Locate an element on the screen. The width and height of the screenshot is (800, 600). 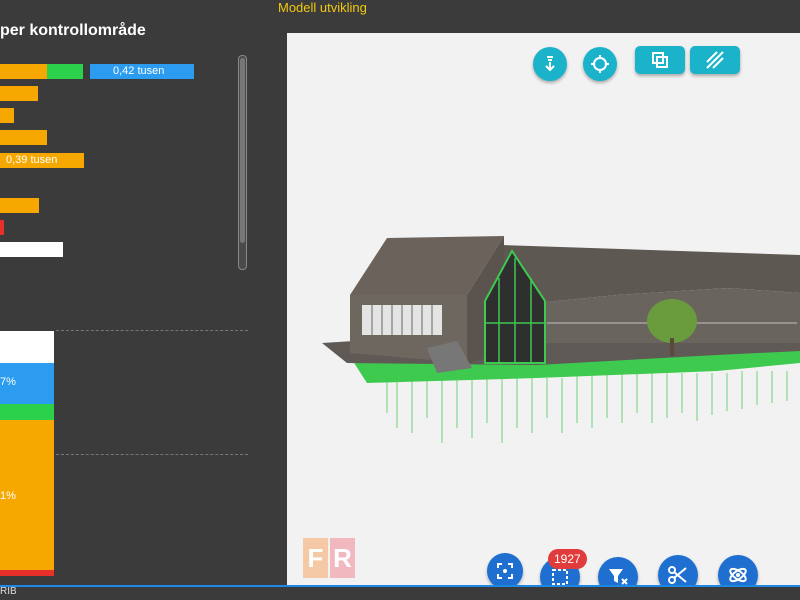
copy-icon is located at coordinates (660, 60).